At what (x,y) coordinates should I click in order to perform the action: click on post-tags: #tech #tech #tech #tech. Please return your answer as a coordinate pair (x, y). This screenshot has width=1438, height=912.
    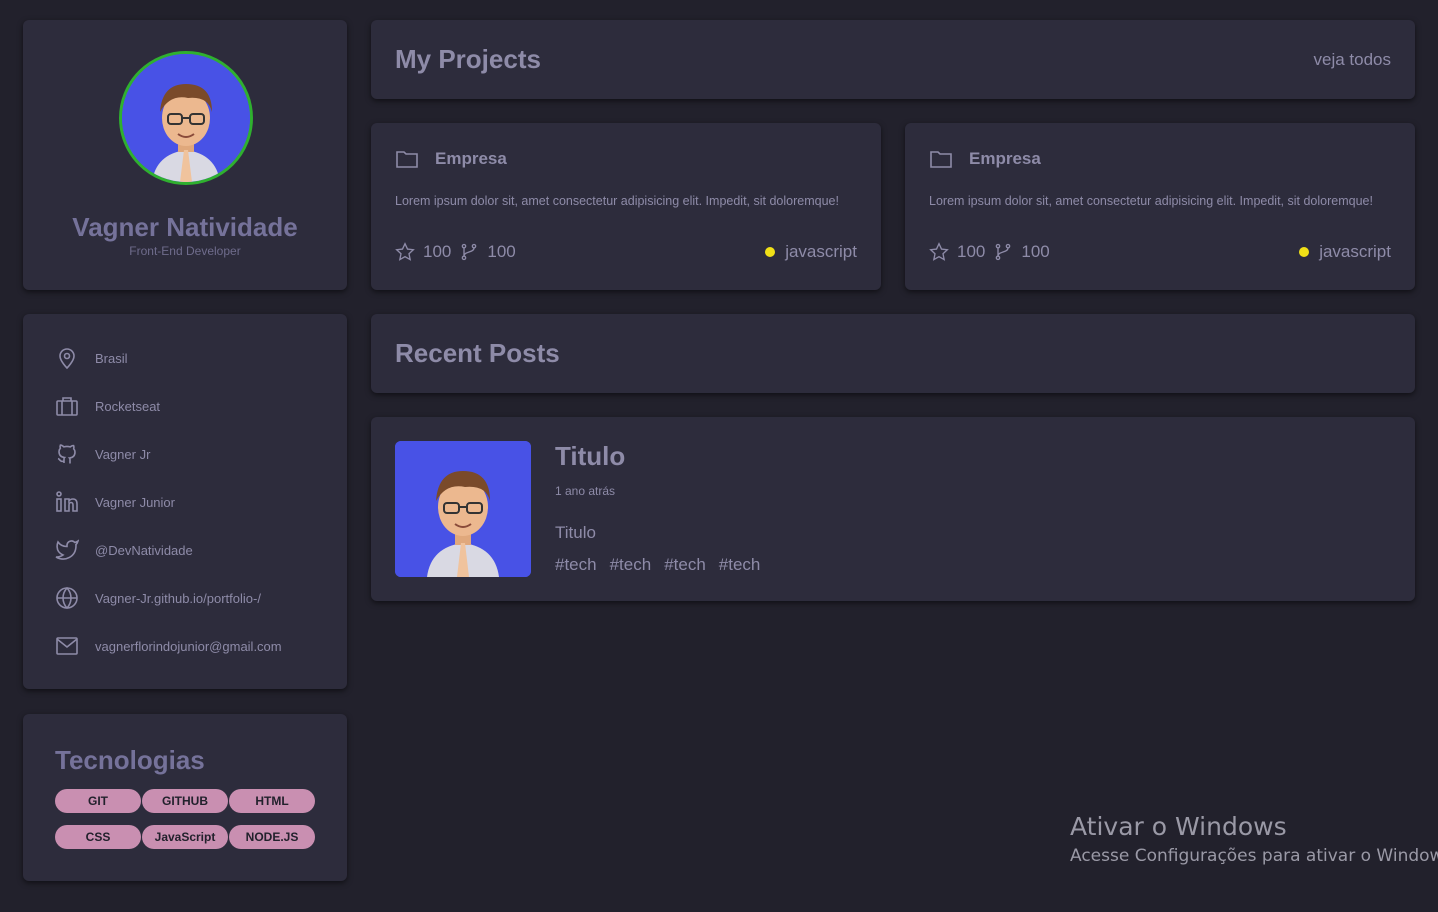
    Looking at the image, I should click on (664, 565).